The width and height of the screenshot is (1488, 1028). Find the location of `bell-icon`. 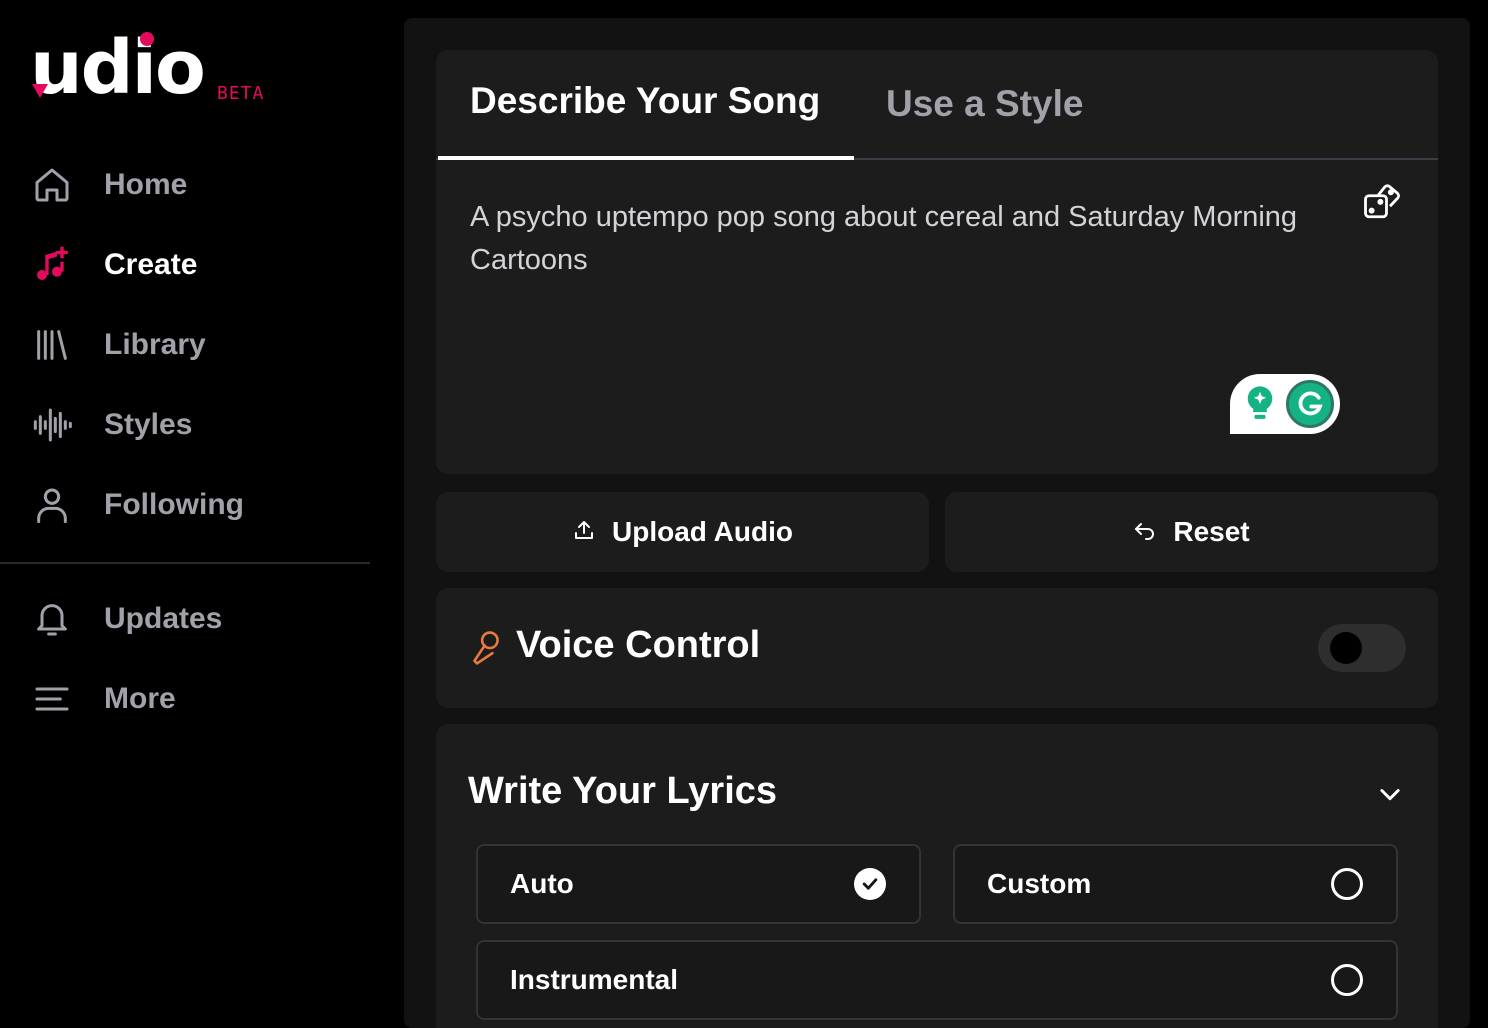

bell-icon is located at coordinates (52, 619).